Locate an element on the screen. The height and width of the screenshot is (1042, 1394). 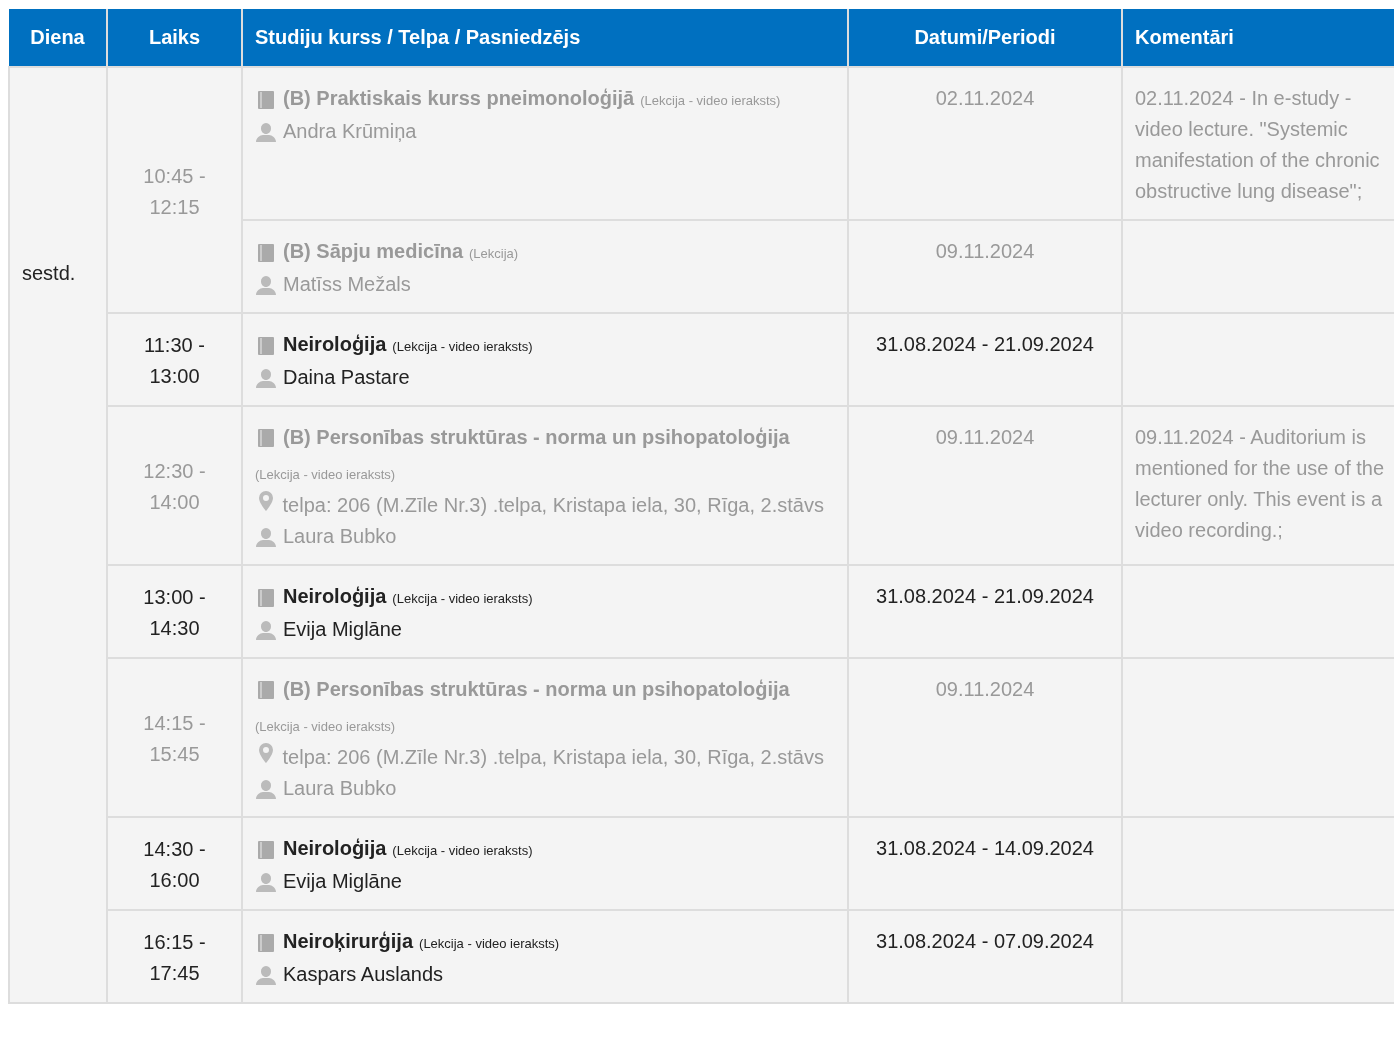
course-title: (B) Sāpju medicīna is located at coordinates (373, 251).